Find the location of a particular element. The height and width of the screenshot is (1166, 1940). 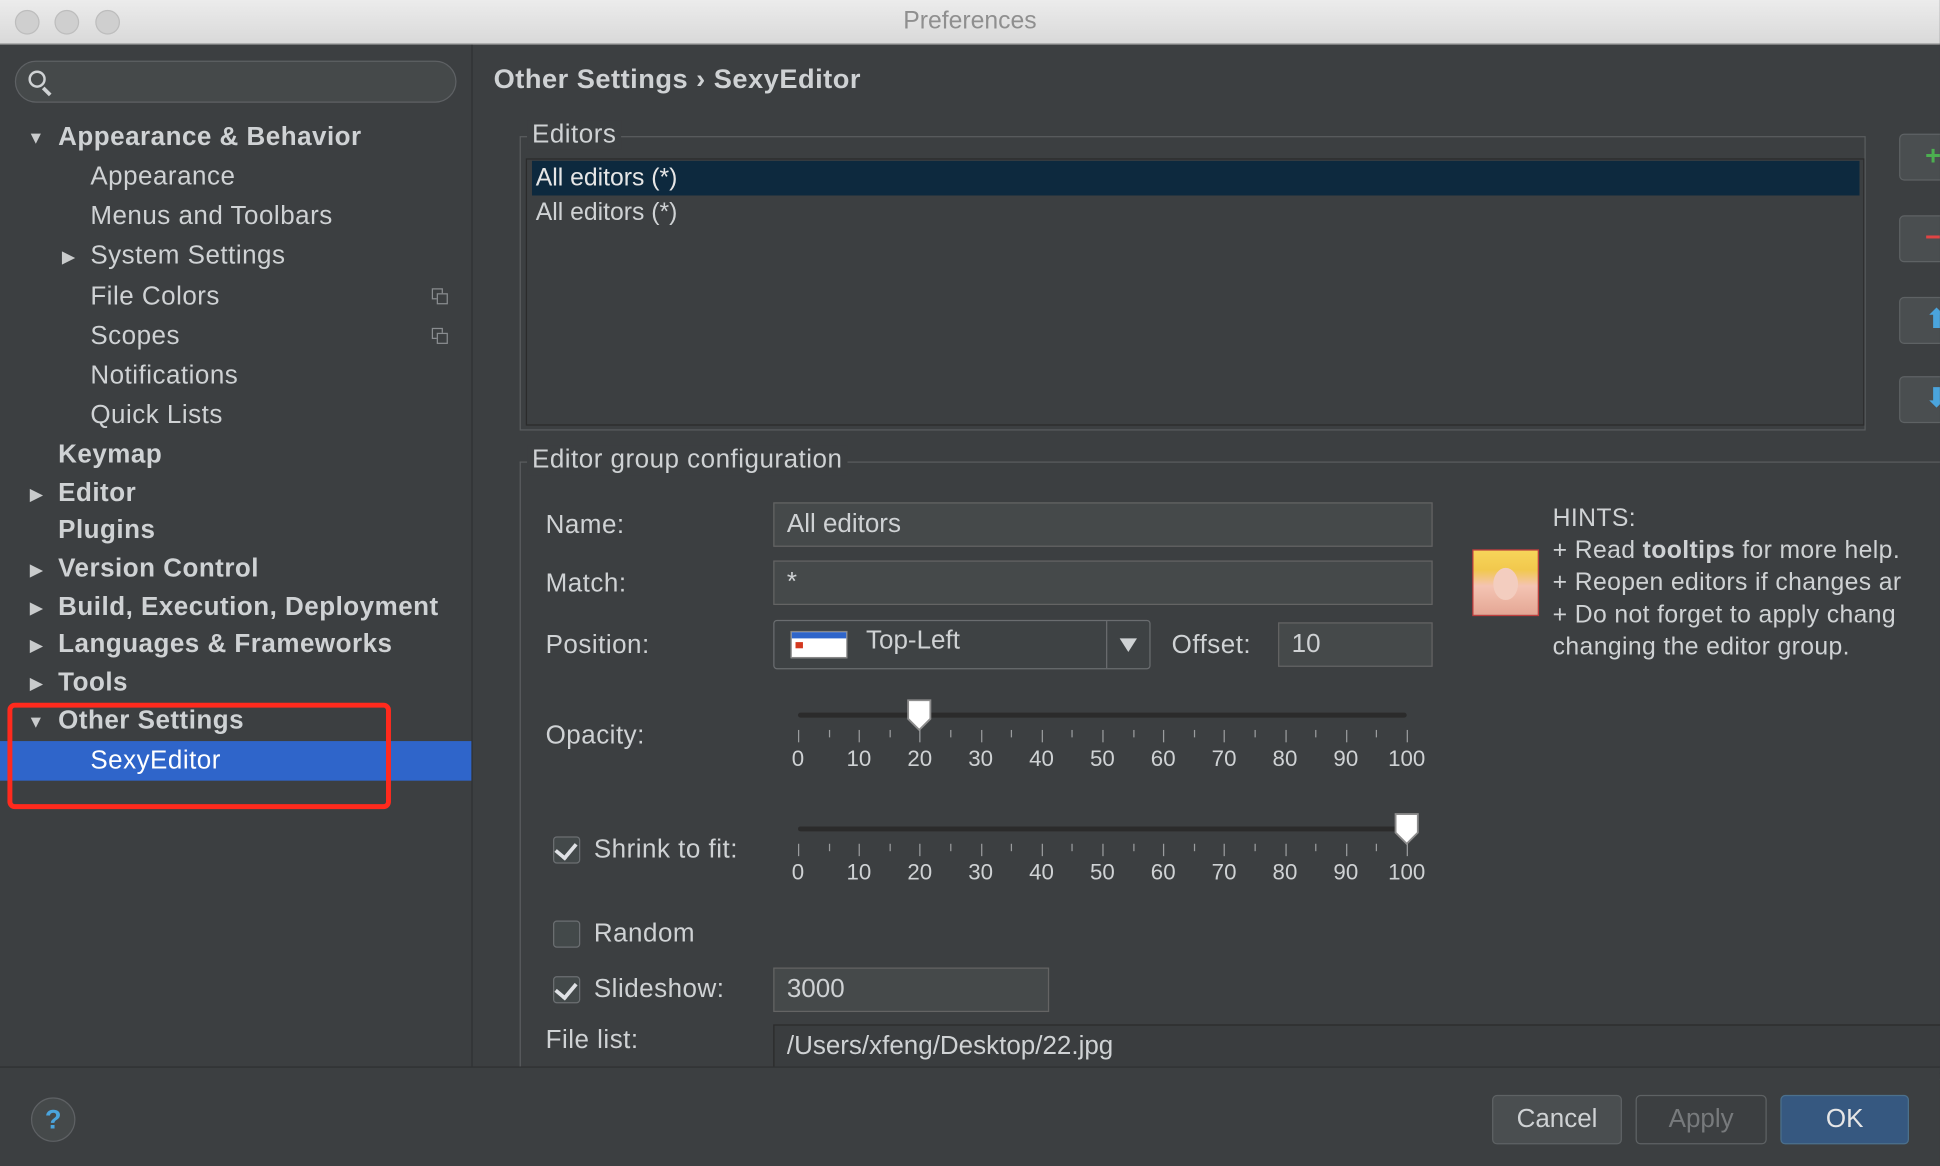

remove-button: − is located at coordinates (1919, 239).